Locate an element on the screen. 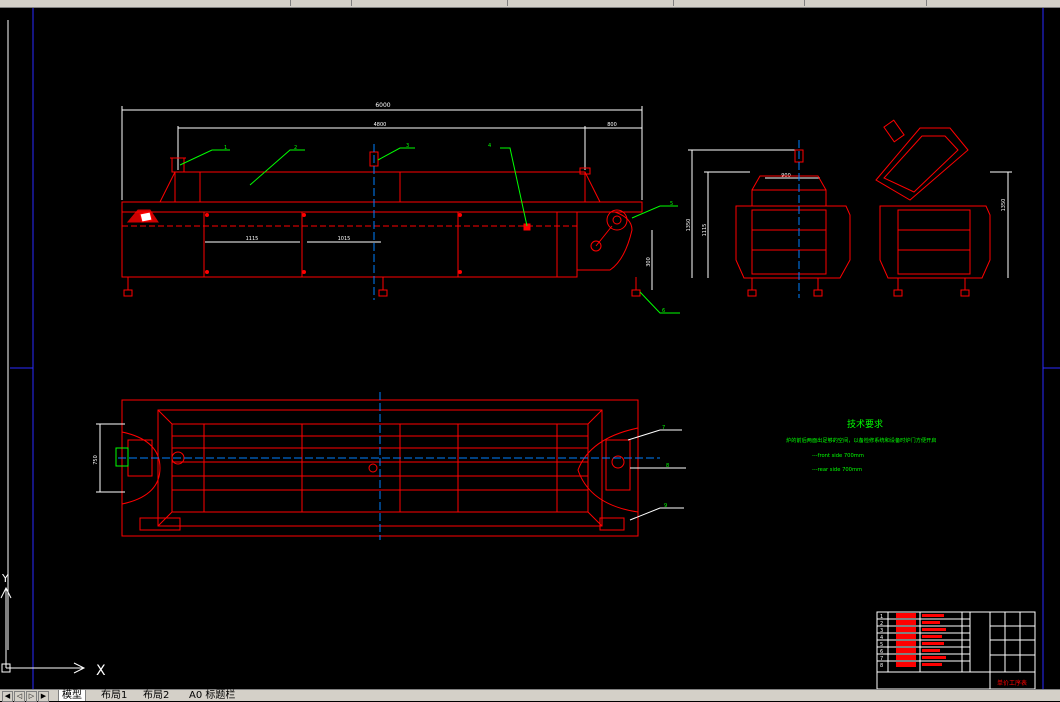  dim-mid2-text: 1015 is located at coordinates (344, 239).